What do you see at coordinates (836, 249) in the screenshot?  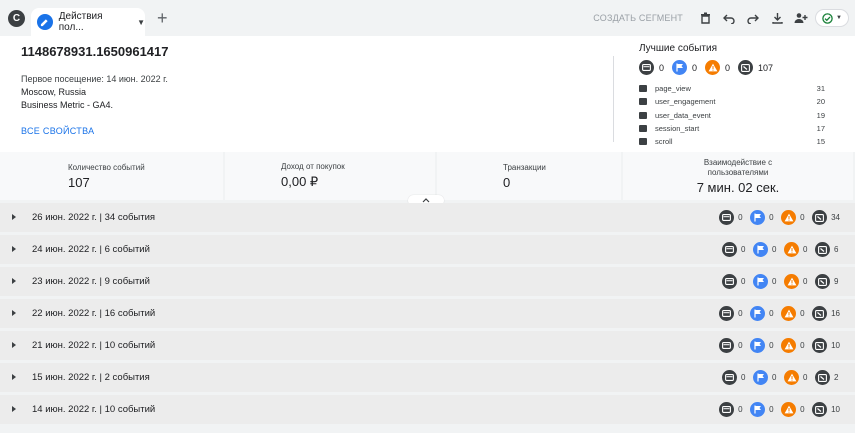 I see `count-event: 6` at bounding box center [836, 249].